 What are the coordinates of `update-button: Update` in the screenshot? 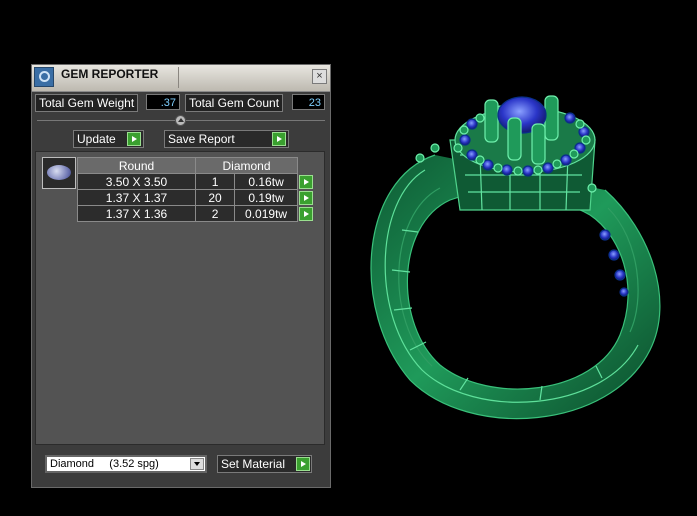 It's located at (108, 139).